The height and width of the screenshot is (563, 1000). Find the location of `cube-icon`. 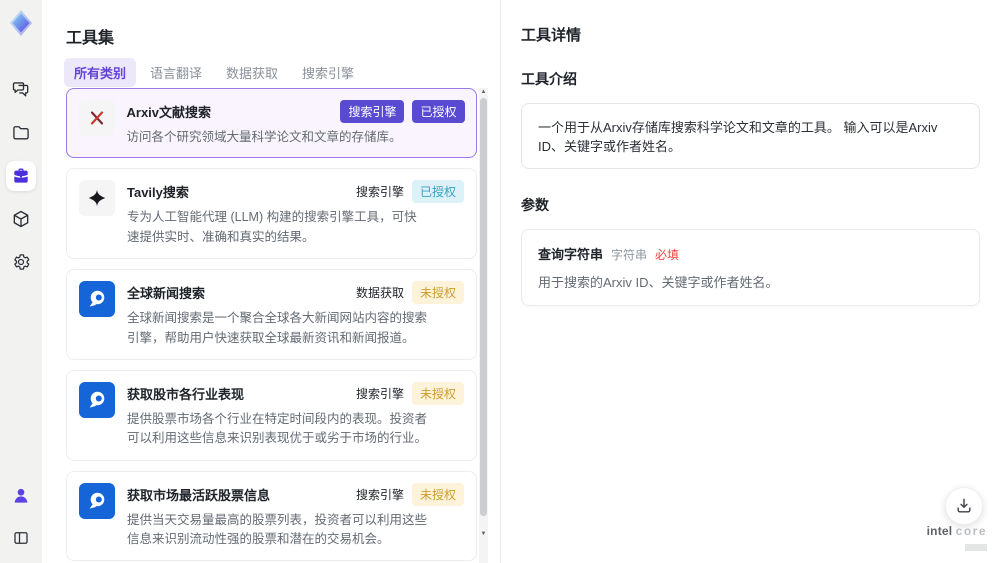

cube-icon is located at coordinates (21, 219).